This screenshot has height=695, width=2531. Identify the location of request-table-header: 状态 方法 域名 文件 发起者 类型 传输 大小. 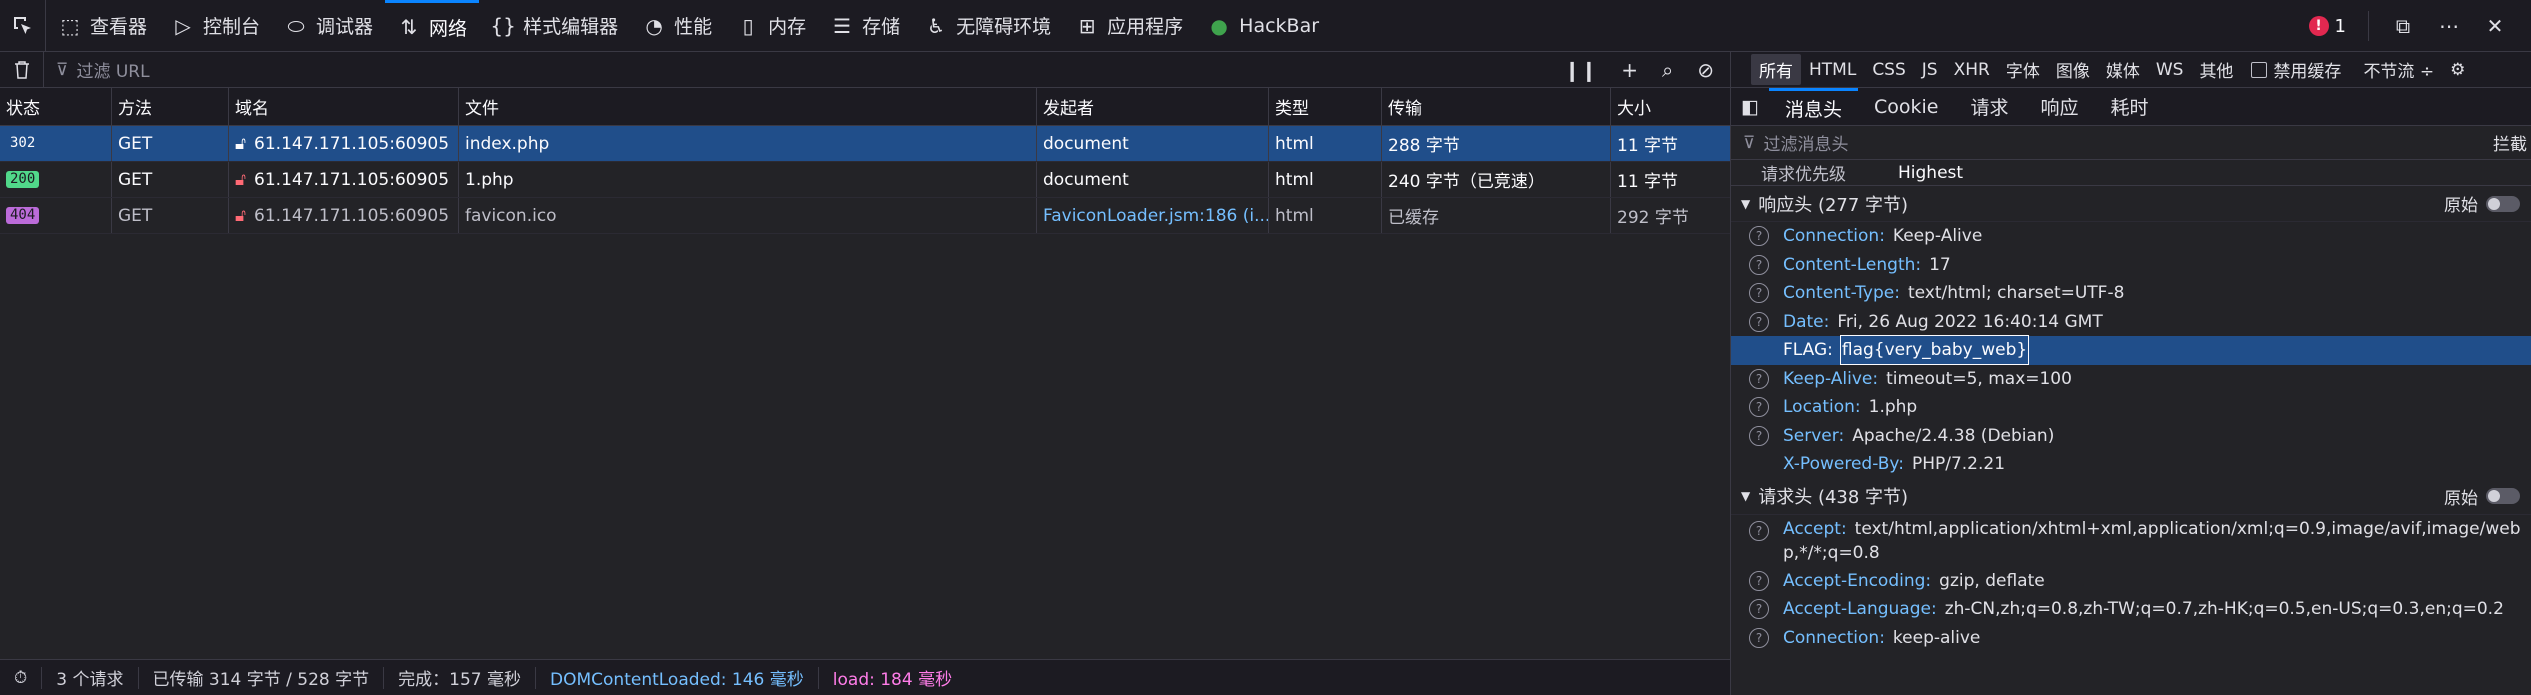
(865, 107).